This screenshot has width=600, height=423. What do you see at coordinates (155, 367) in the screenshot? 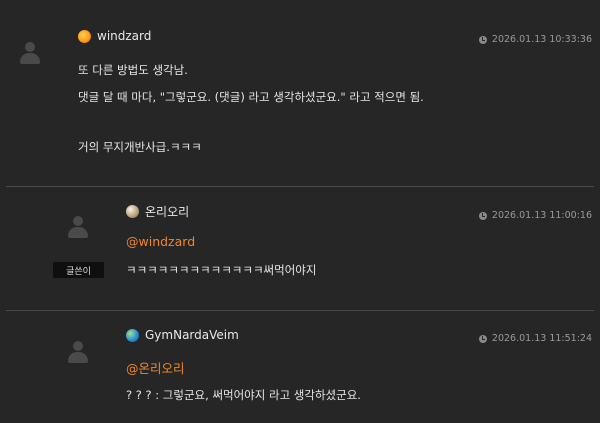
I see `mention-link: @온리오리` at bounding box center [155, 367].